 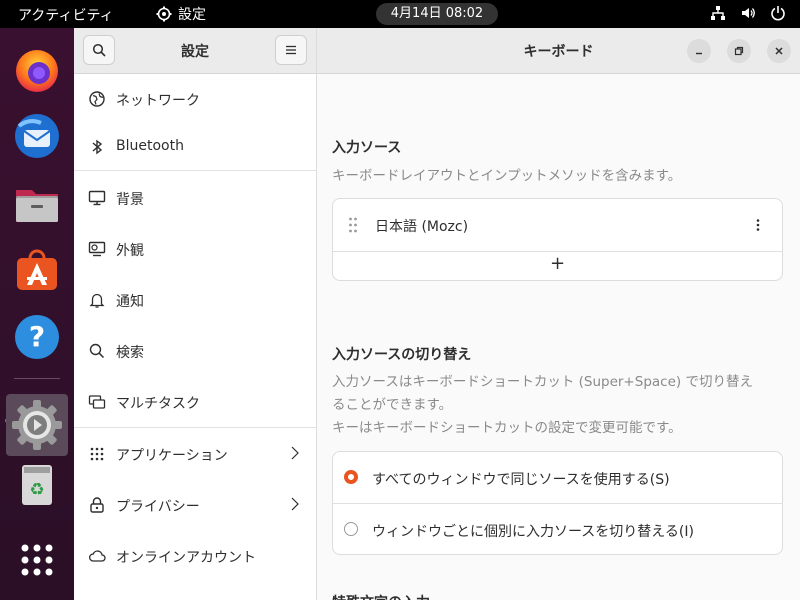 What do you see at coordinates (542, 382) in the screenshot?
I see `switching-description-line1: 入力ソースはキーボードショートカット (Super+Space) で切り替え` at bounding box center [542, 382].